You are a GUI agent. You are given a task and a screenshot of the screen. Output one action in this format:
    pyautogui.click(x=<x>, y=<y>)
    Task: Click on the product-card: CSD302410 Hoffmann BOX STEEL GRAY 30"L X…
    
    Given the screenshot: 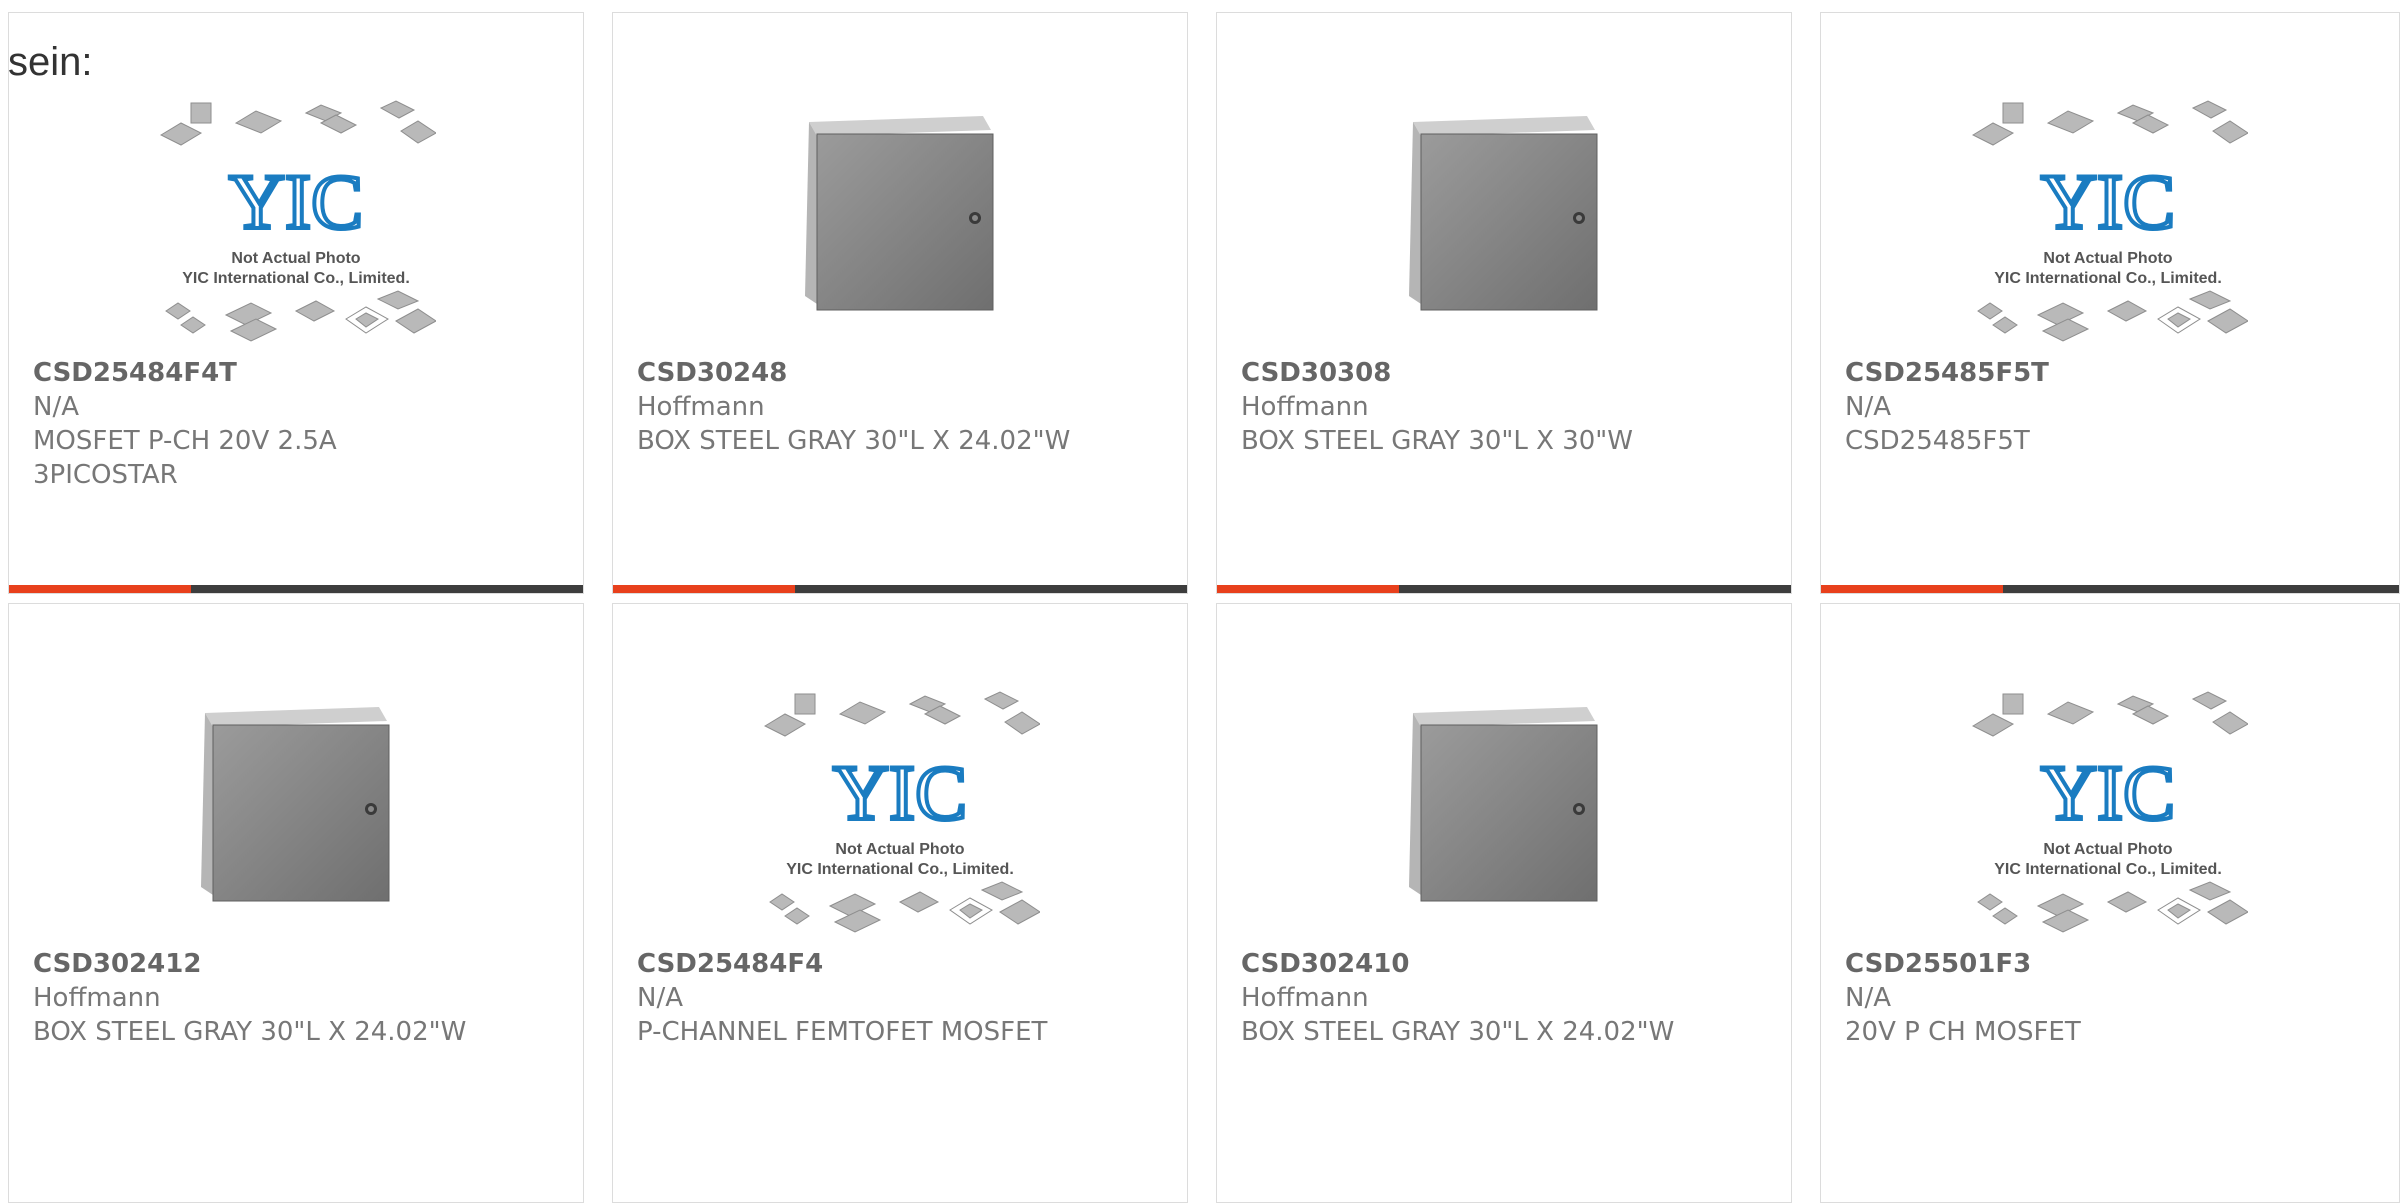 What is the action you would take?
    pyautogui.click(x=1504, y=903)
    